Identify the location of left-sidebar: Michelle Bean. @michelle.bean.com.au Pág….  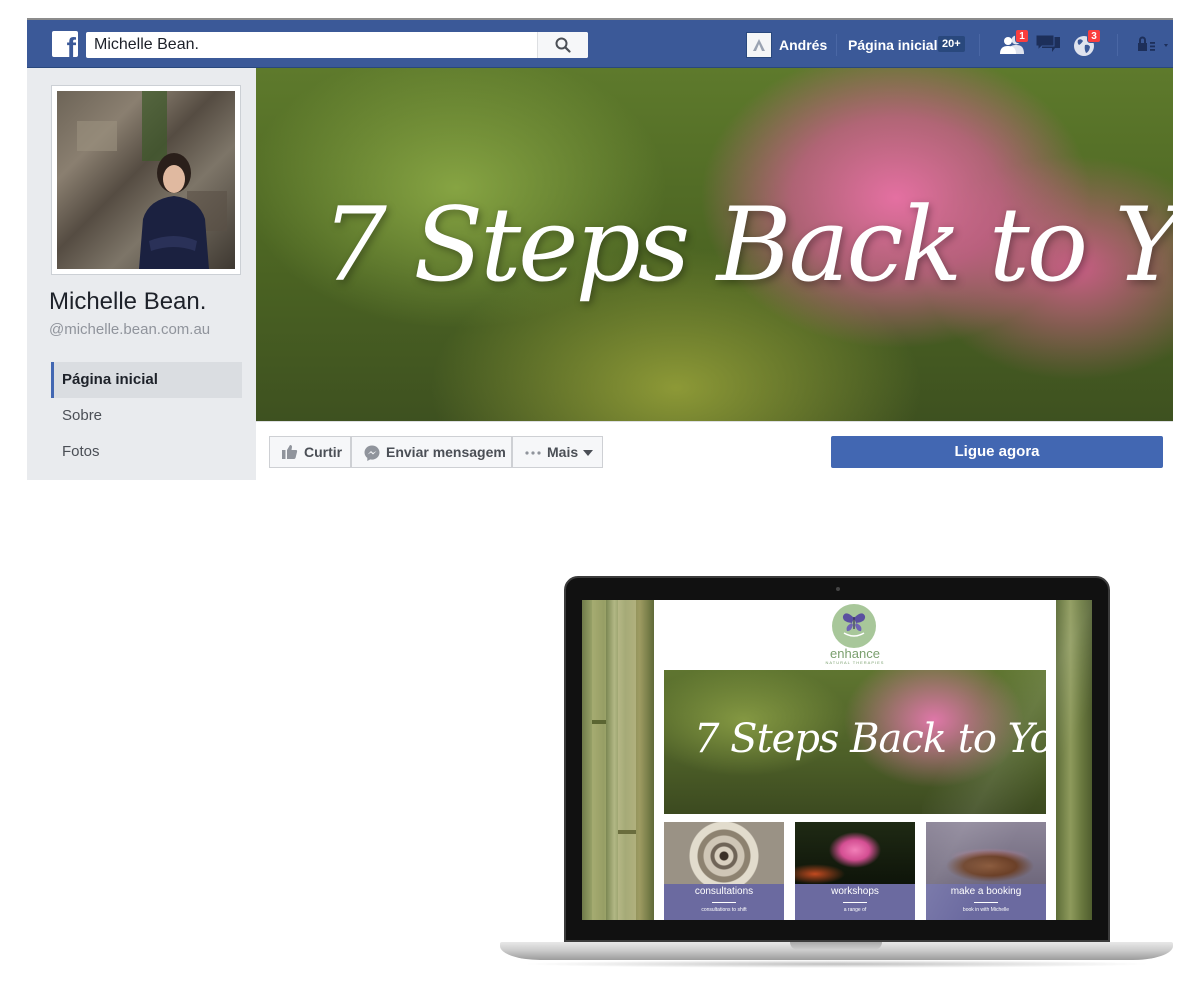
(141, 274).